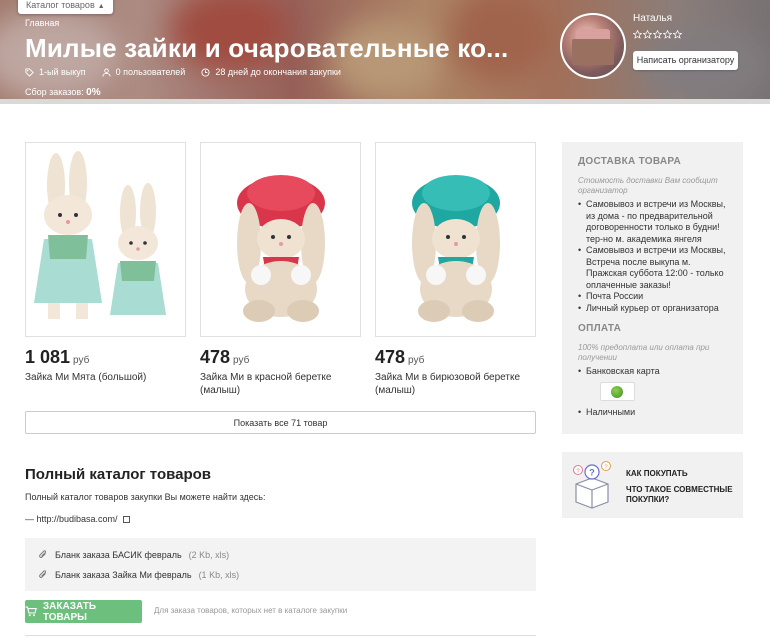 The image size is (770, 639). What do you see at coordinates (106, 72) in the screenshot?
I see `user-icon` at bounding box center [106, 72].